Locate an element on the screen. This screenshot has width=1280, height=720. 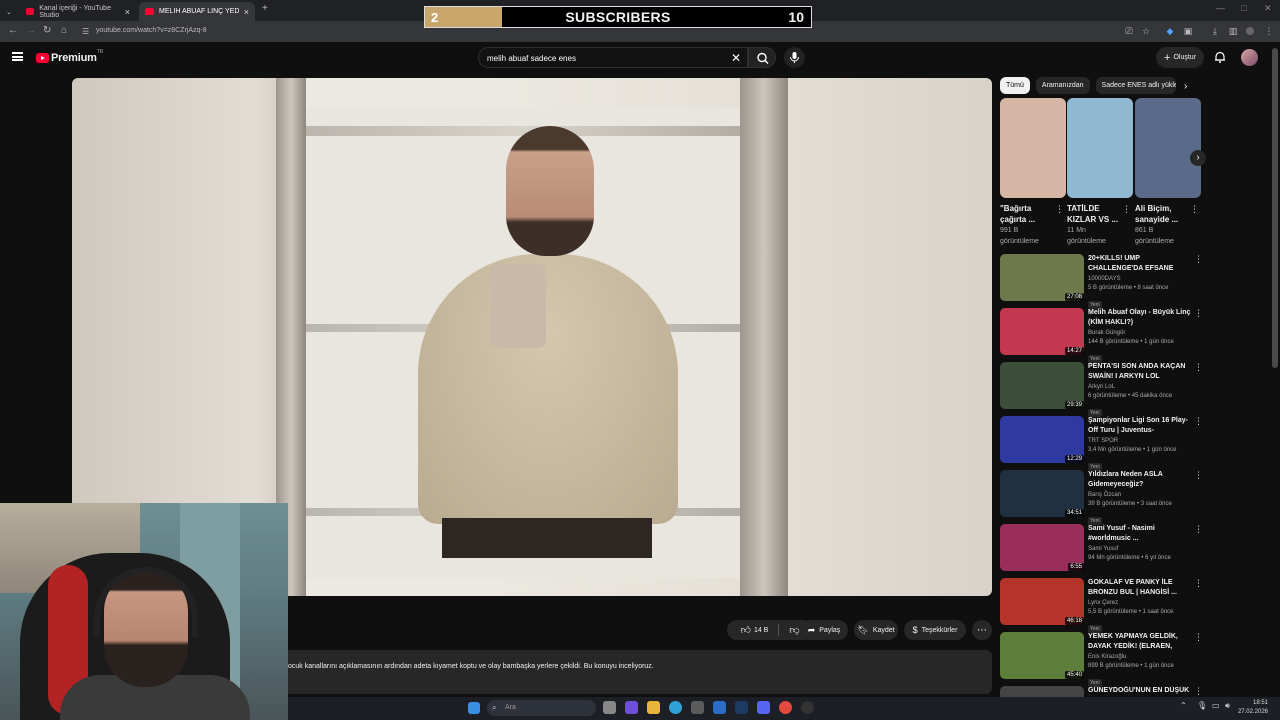
reload-icon: ↻ is located at coordinates (47, 30).